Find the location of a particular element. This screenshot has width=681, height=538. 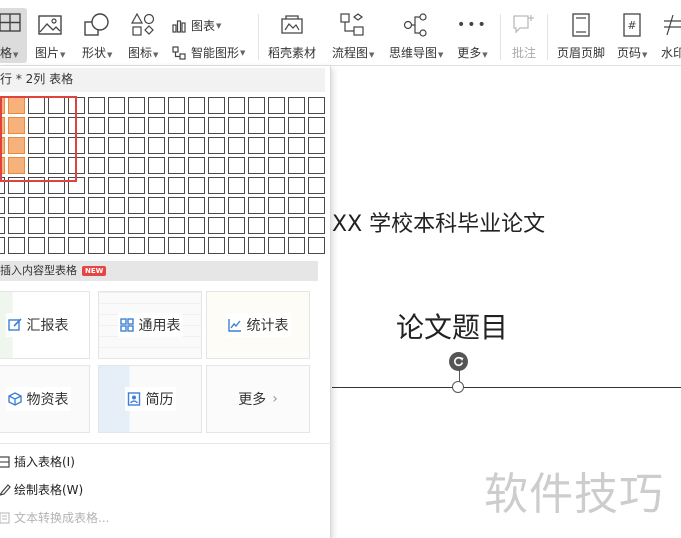

template-card-resume: 简历 is located at coordinates (150, 399).